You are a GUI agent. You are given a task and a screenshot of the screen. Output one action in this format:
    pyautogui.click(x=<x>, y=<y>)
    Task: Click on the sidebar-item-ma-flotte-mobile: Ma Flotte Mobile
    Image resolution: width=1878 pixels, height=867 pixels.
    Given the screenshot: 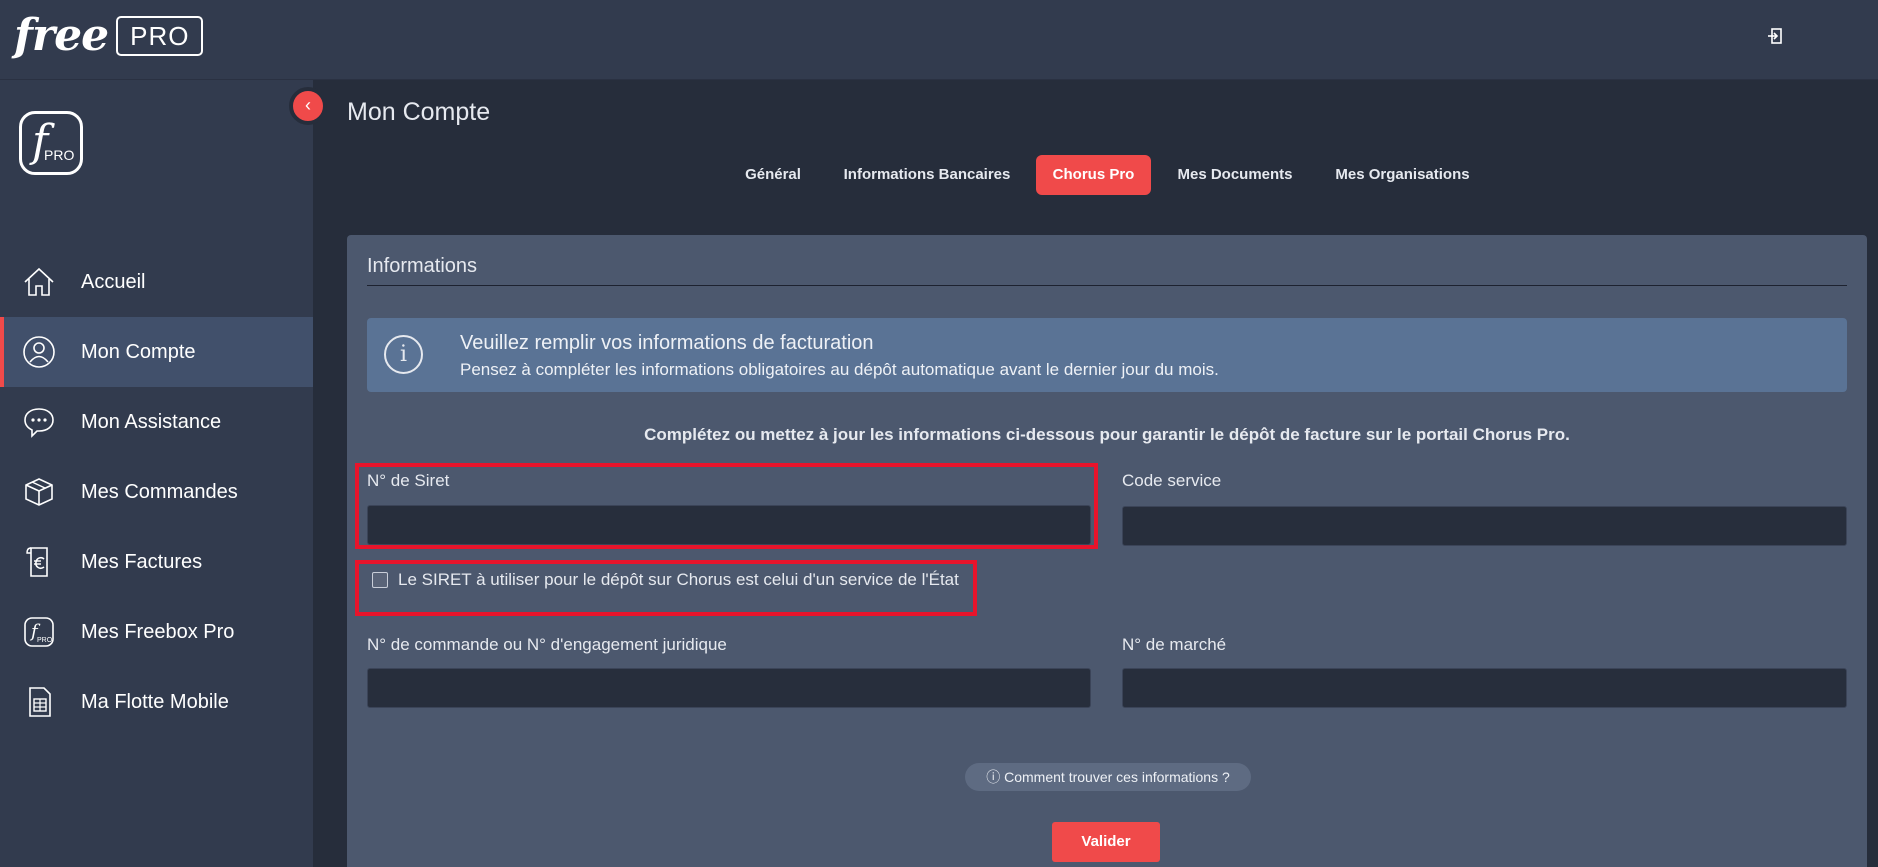 What is the action you would take?
    pyautogui.click(x=156, y=702)
    